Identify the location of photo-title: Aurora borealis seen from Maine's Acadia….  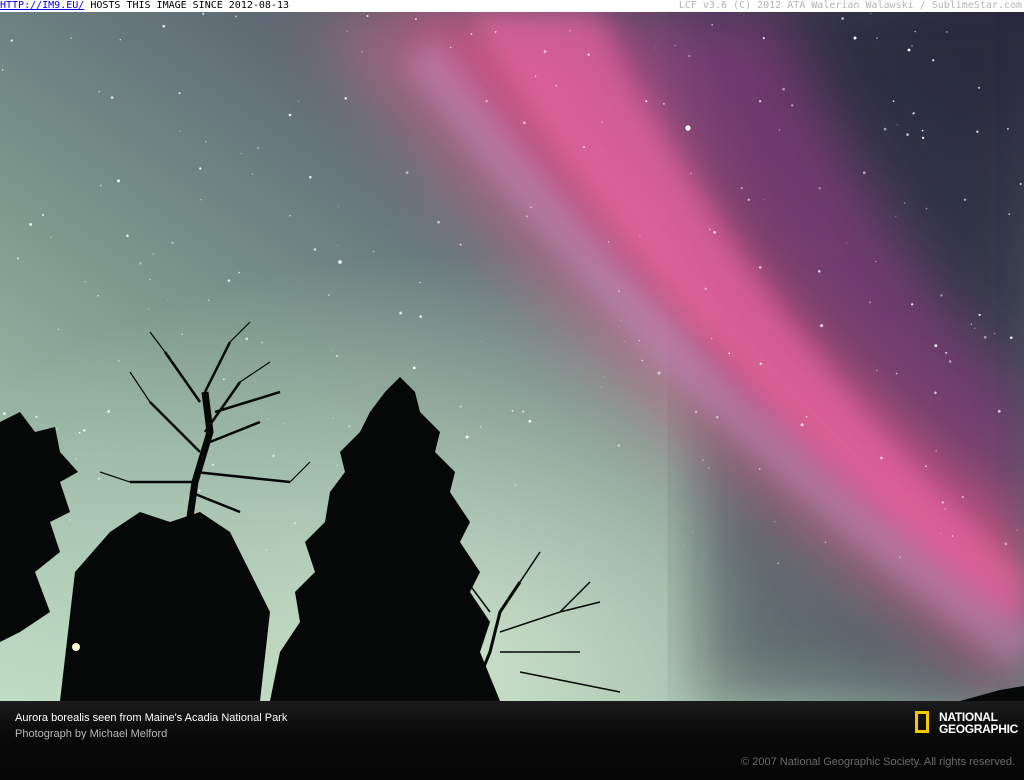
(151, 718).